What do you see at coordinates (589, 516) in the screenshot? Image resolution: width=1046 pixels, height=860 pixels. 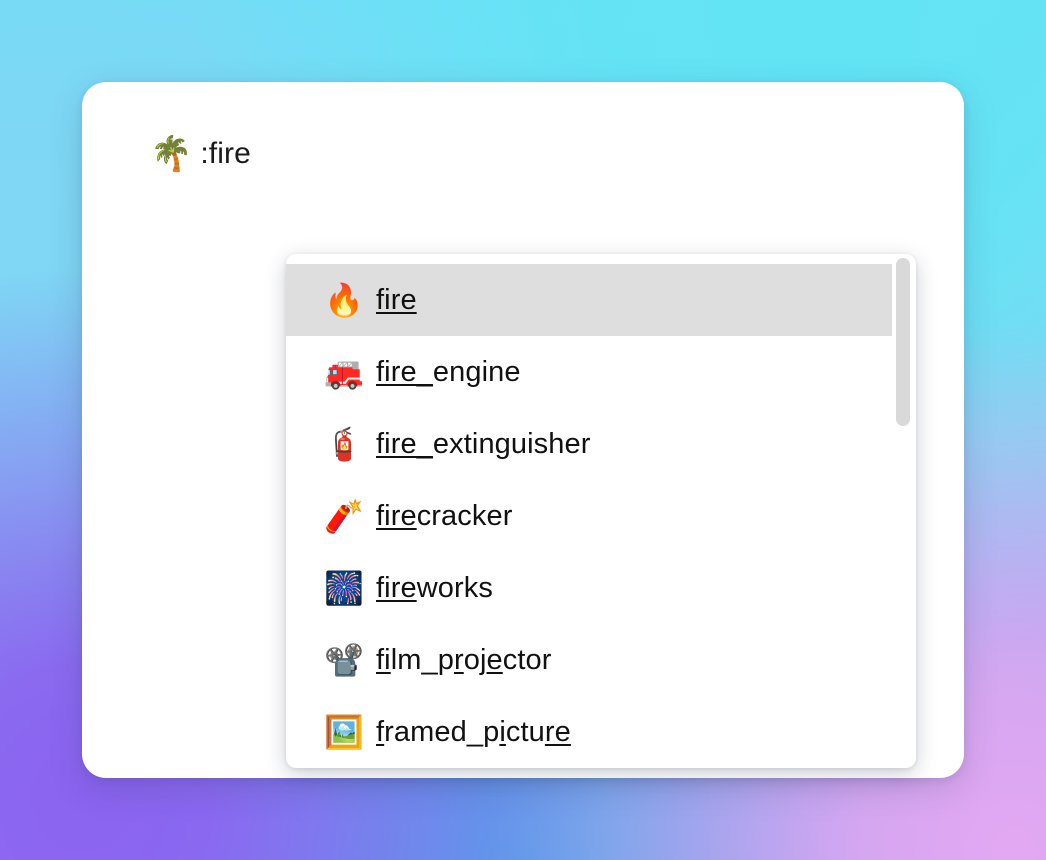 I see `suggestion-item-firecracker: 🧨 firecracker` at bounding box center [589, 516].